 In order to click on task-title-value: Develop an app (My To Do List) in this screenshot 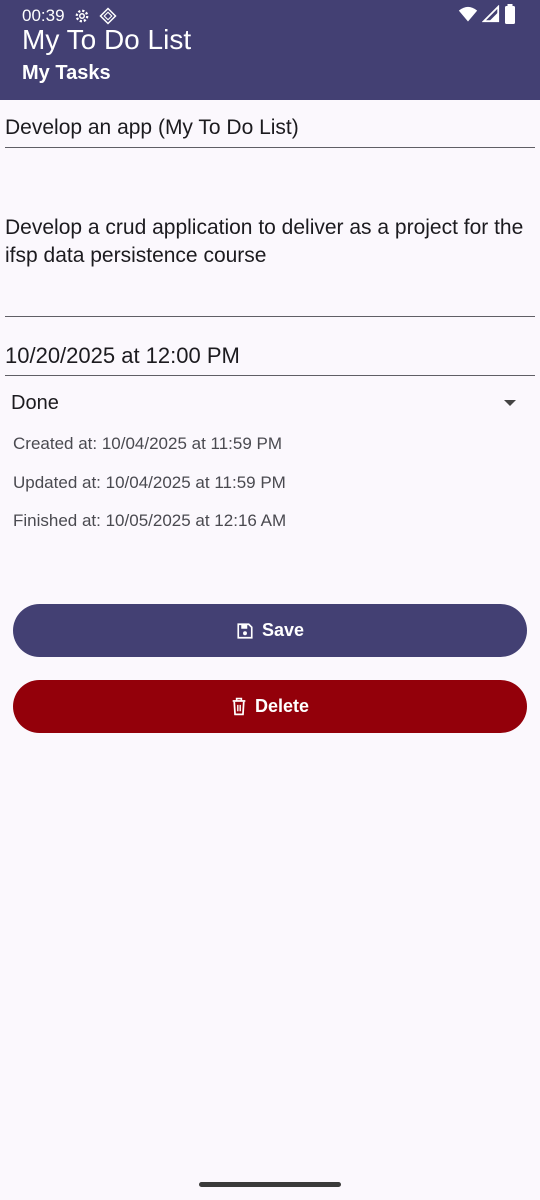, I will do `click(152, 127)`.